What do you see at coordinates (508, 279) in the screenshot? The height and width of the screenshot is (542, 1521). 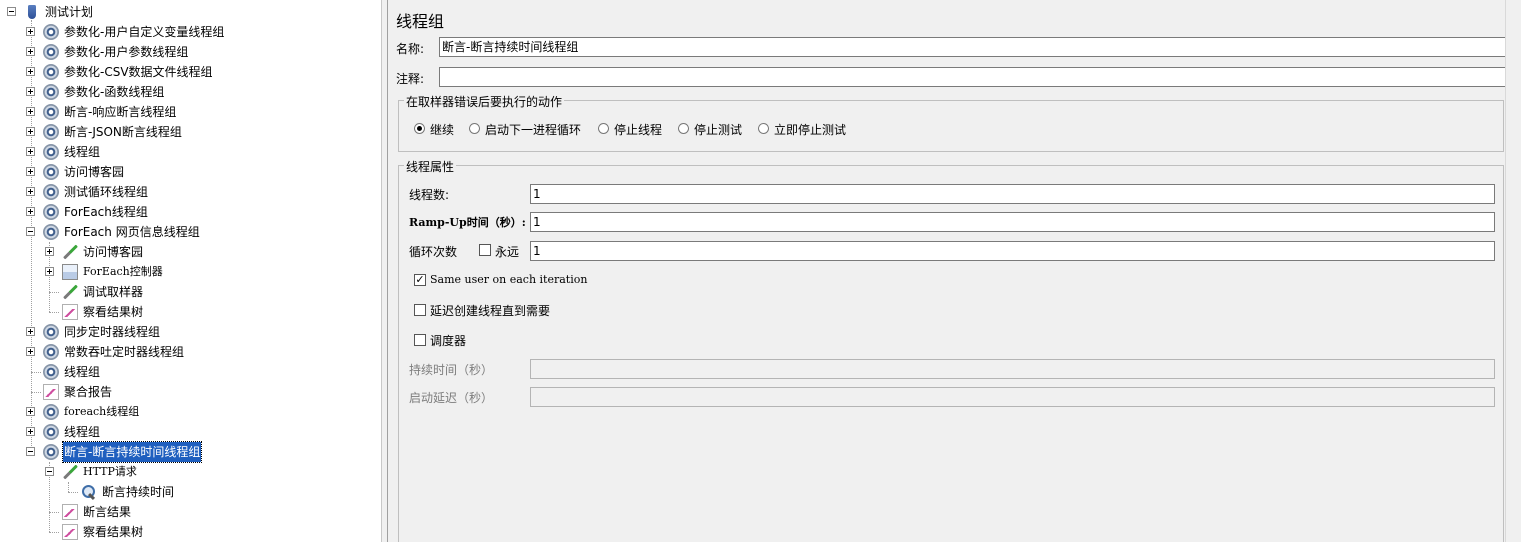 I see `same-user-label: Same user on each iteration` at bounding box center [508, 279].